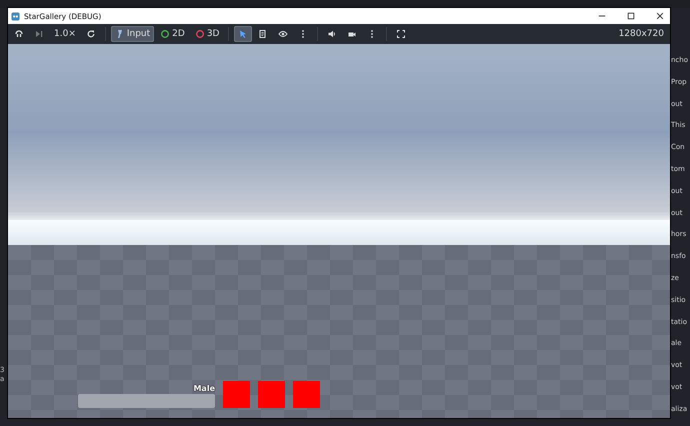  Describe the element at coordinates (631, 16) in the screenshot. I see `maximize-icon` at that location.